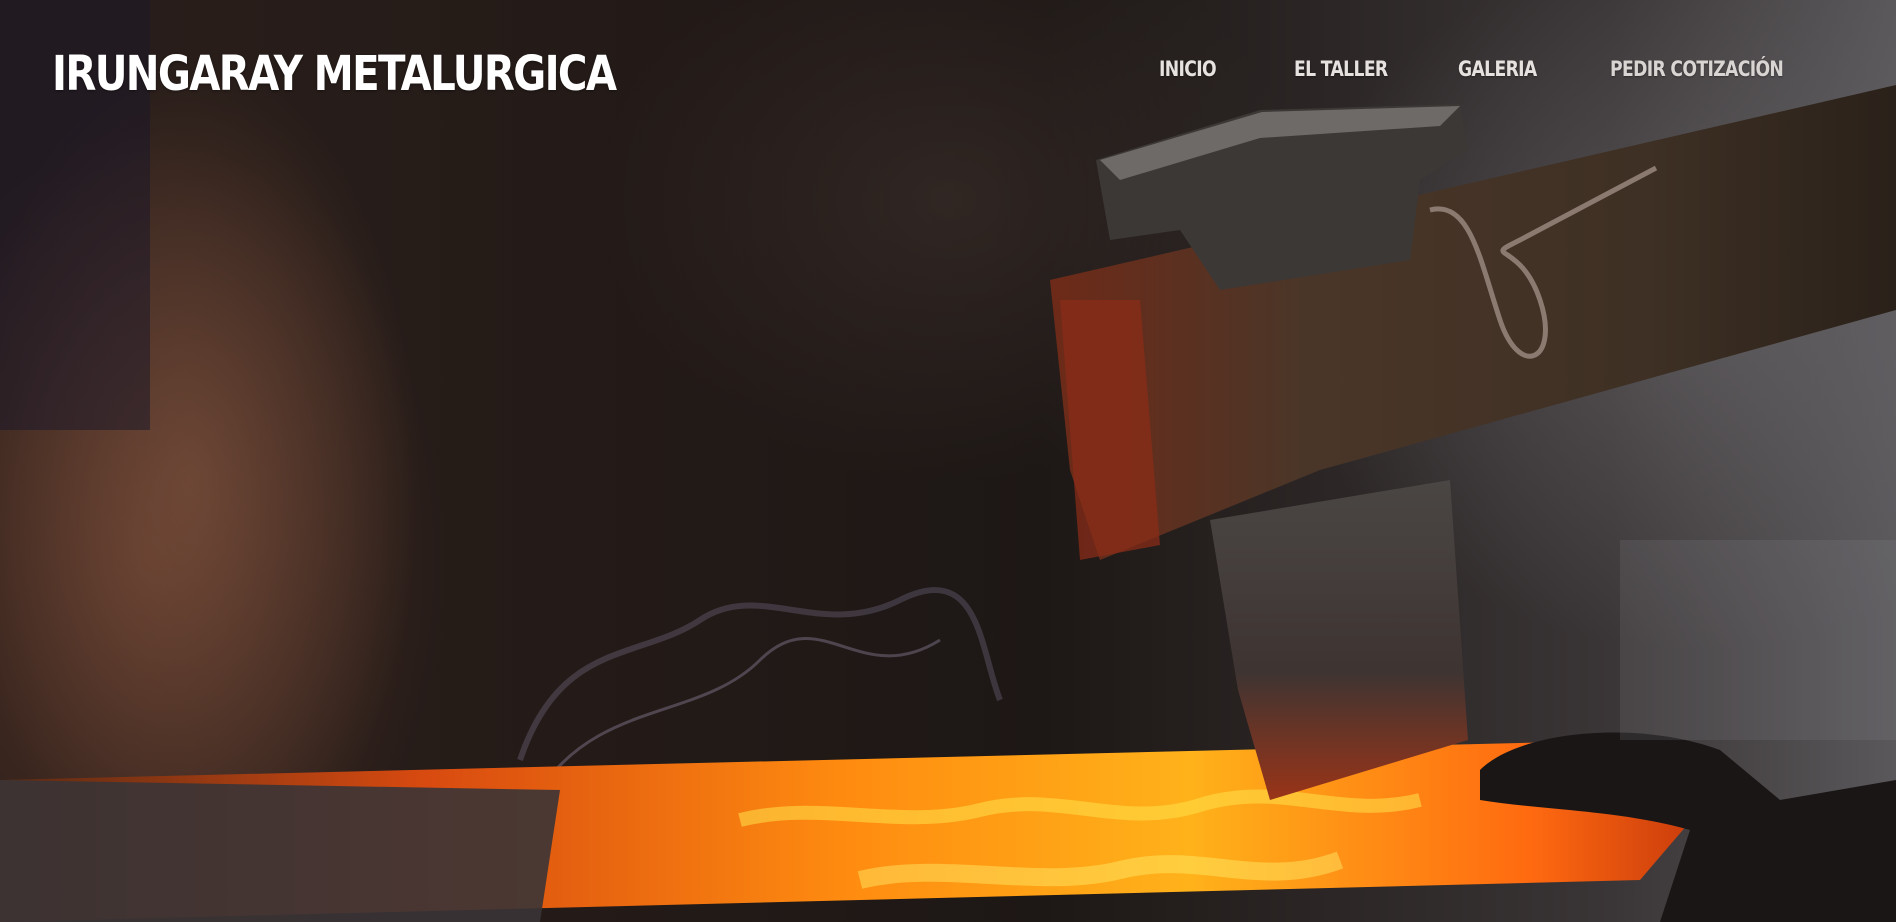 This screenshot has height=922, width=1896. I want to click on nav-link-inicio: INICIO, so click(1188, 69).